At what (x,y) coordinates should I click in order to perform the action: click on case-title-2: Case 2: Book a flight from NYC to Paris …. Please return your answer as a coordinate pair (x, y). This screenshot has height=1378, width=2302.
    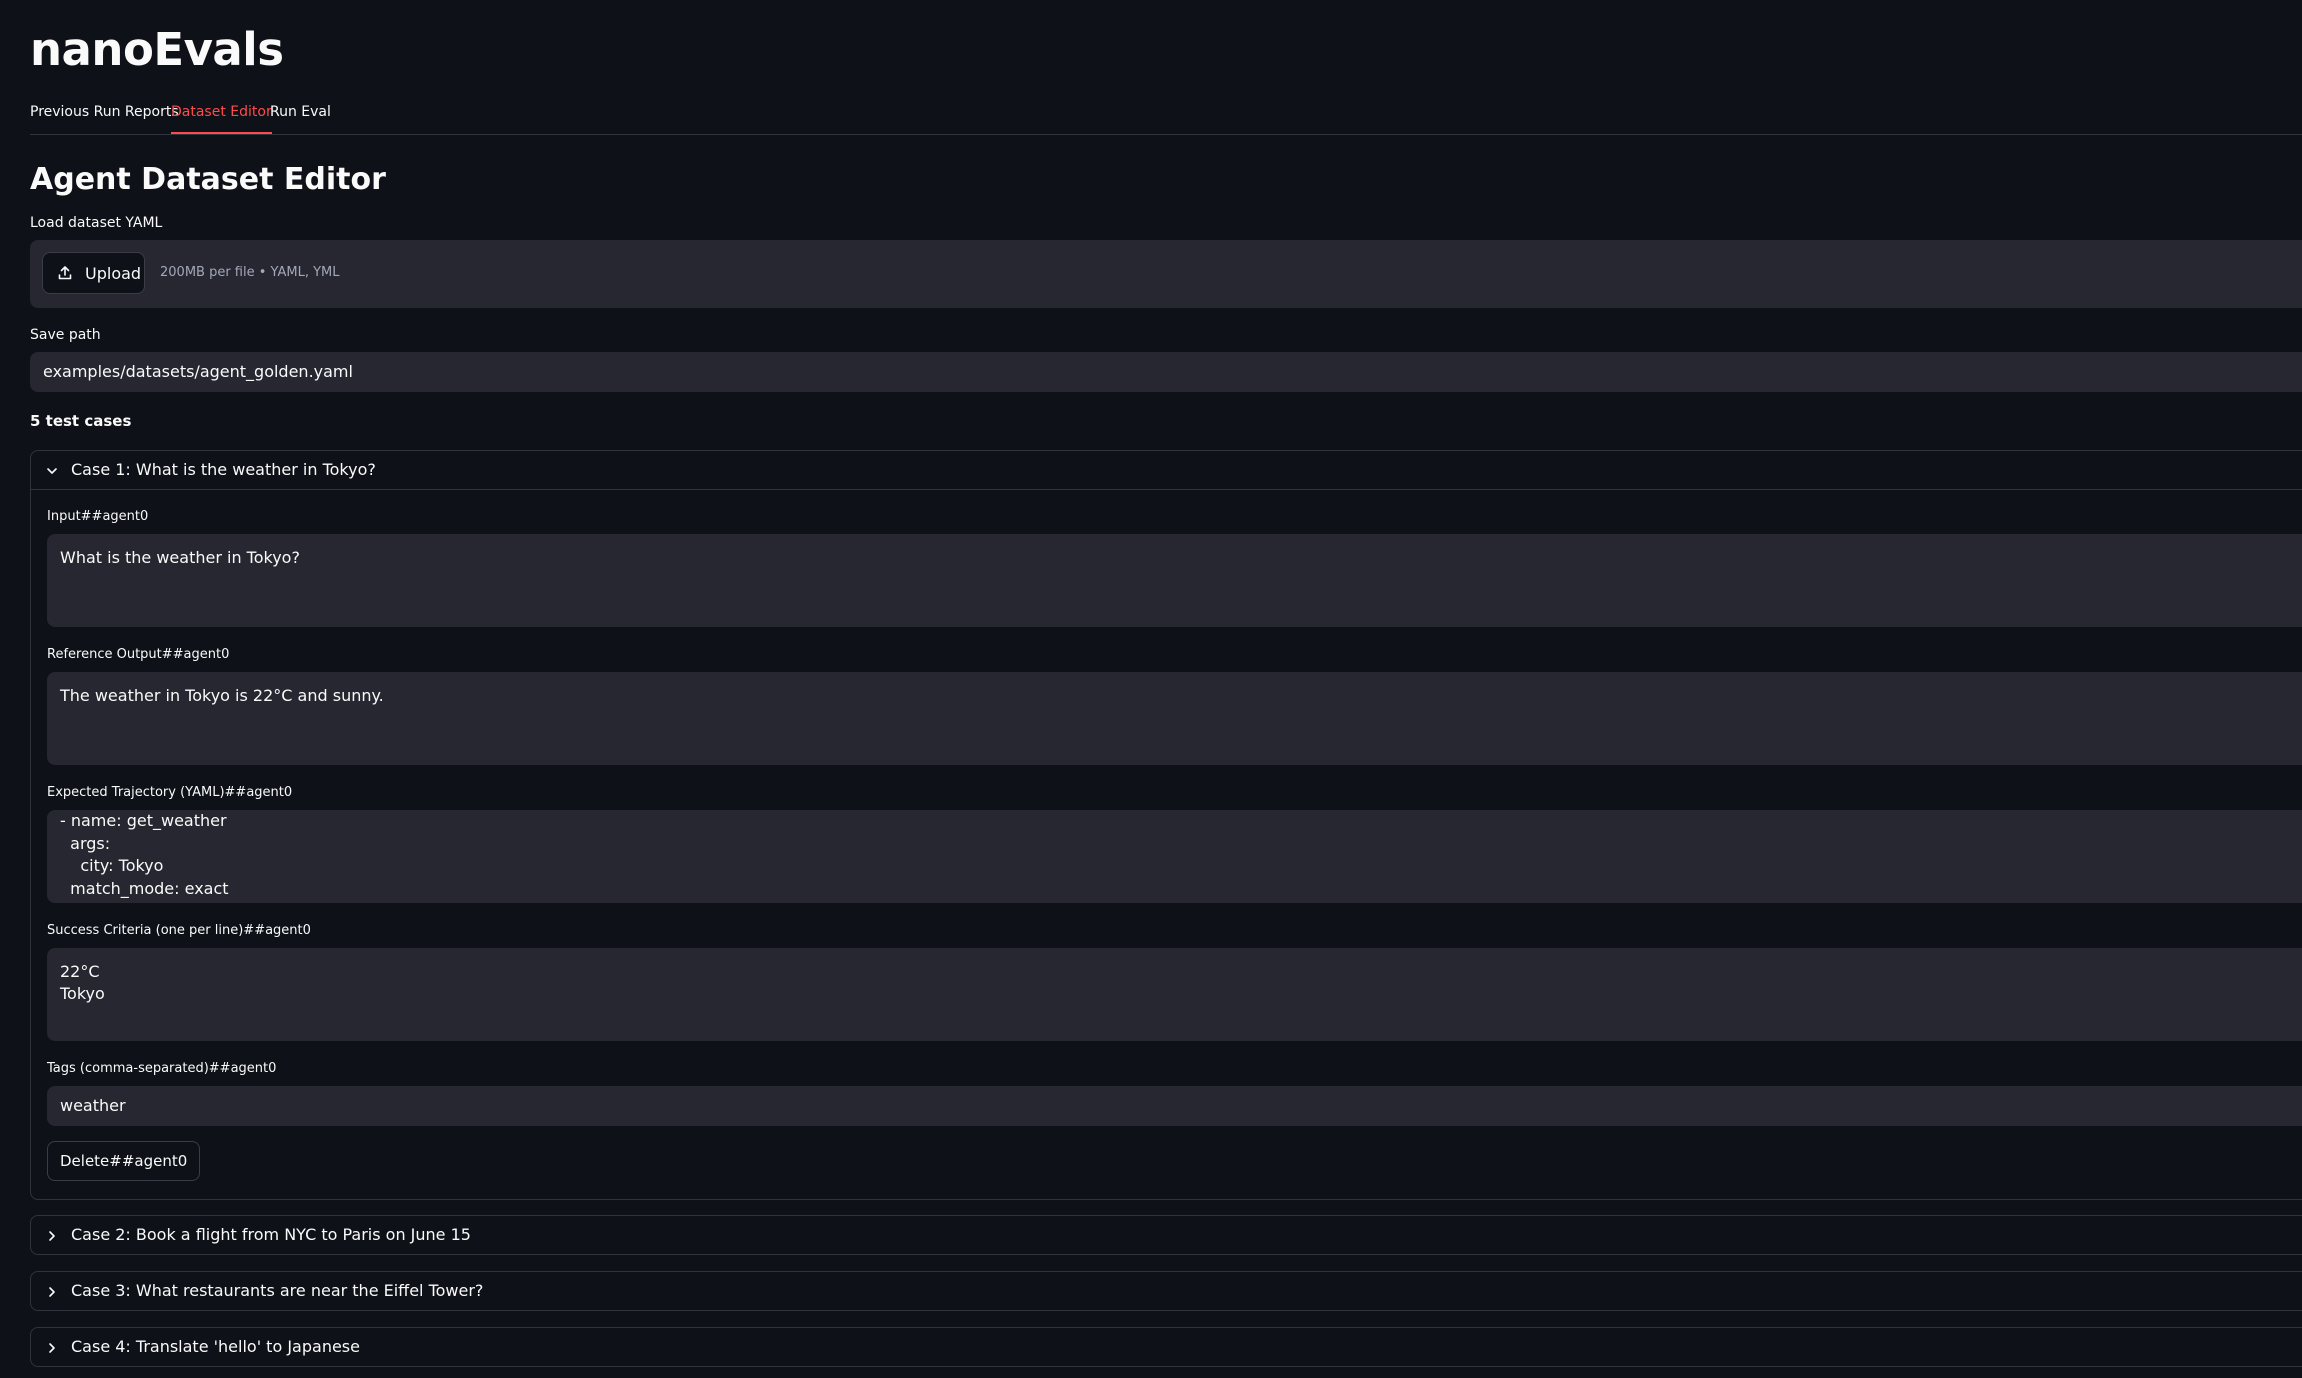
    Looking at the image, I should click on (271, 1234).